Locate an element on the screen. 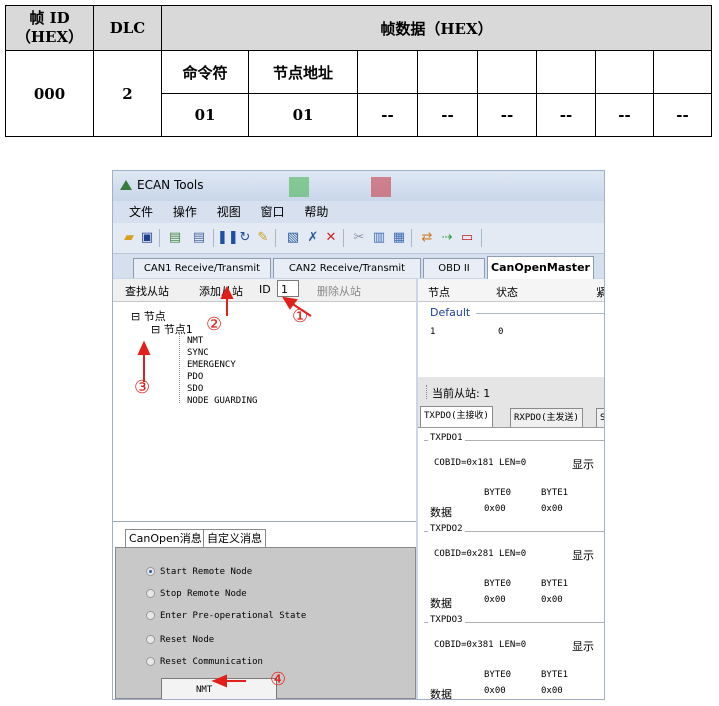  annotation-2: ② is located at coordinates (214, 324).